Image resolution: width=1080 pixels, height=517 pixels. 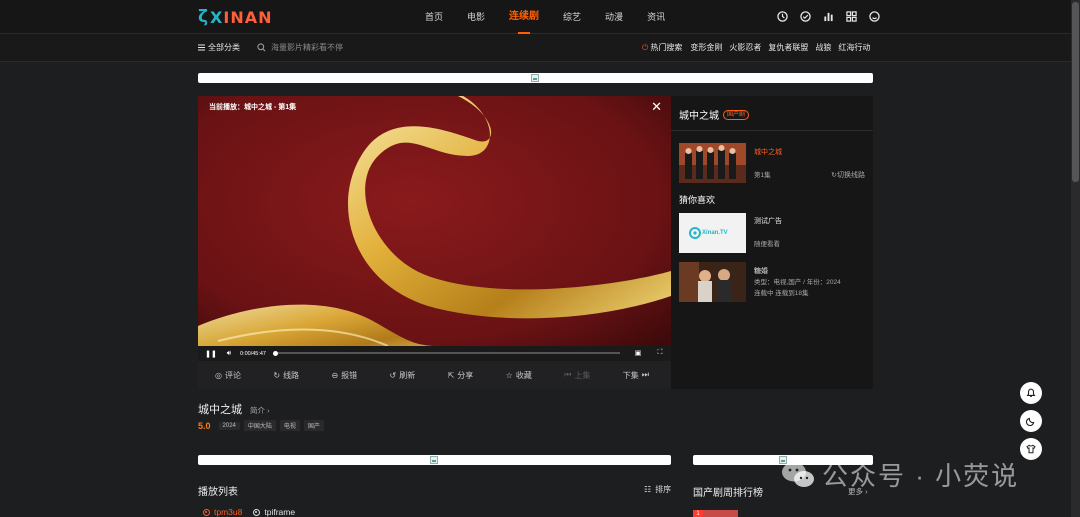 I want to click on next-episode-button: 下集 ⏭, so click(x=637, y=375).